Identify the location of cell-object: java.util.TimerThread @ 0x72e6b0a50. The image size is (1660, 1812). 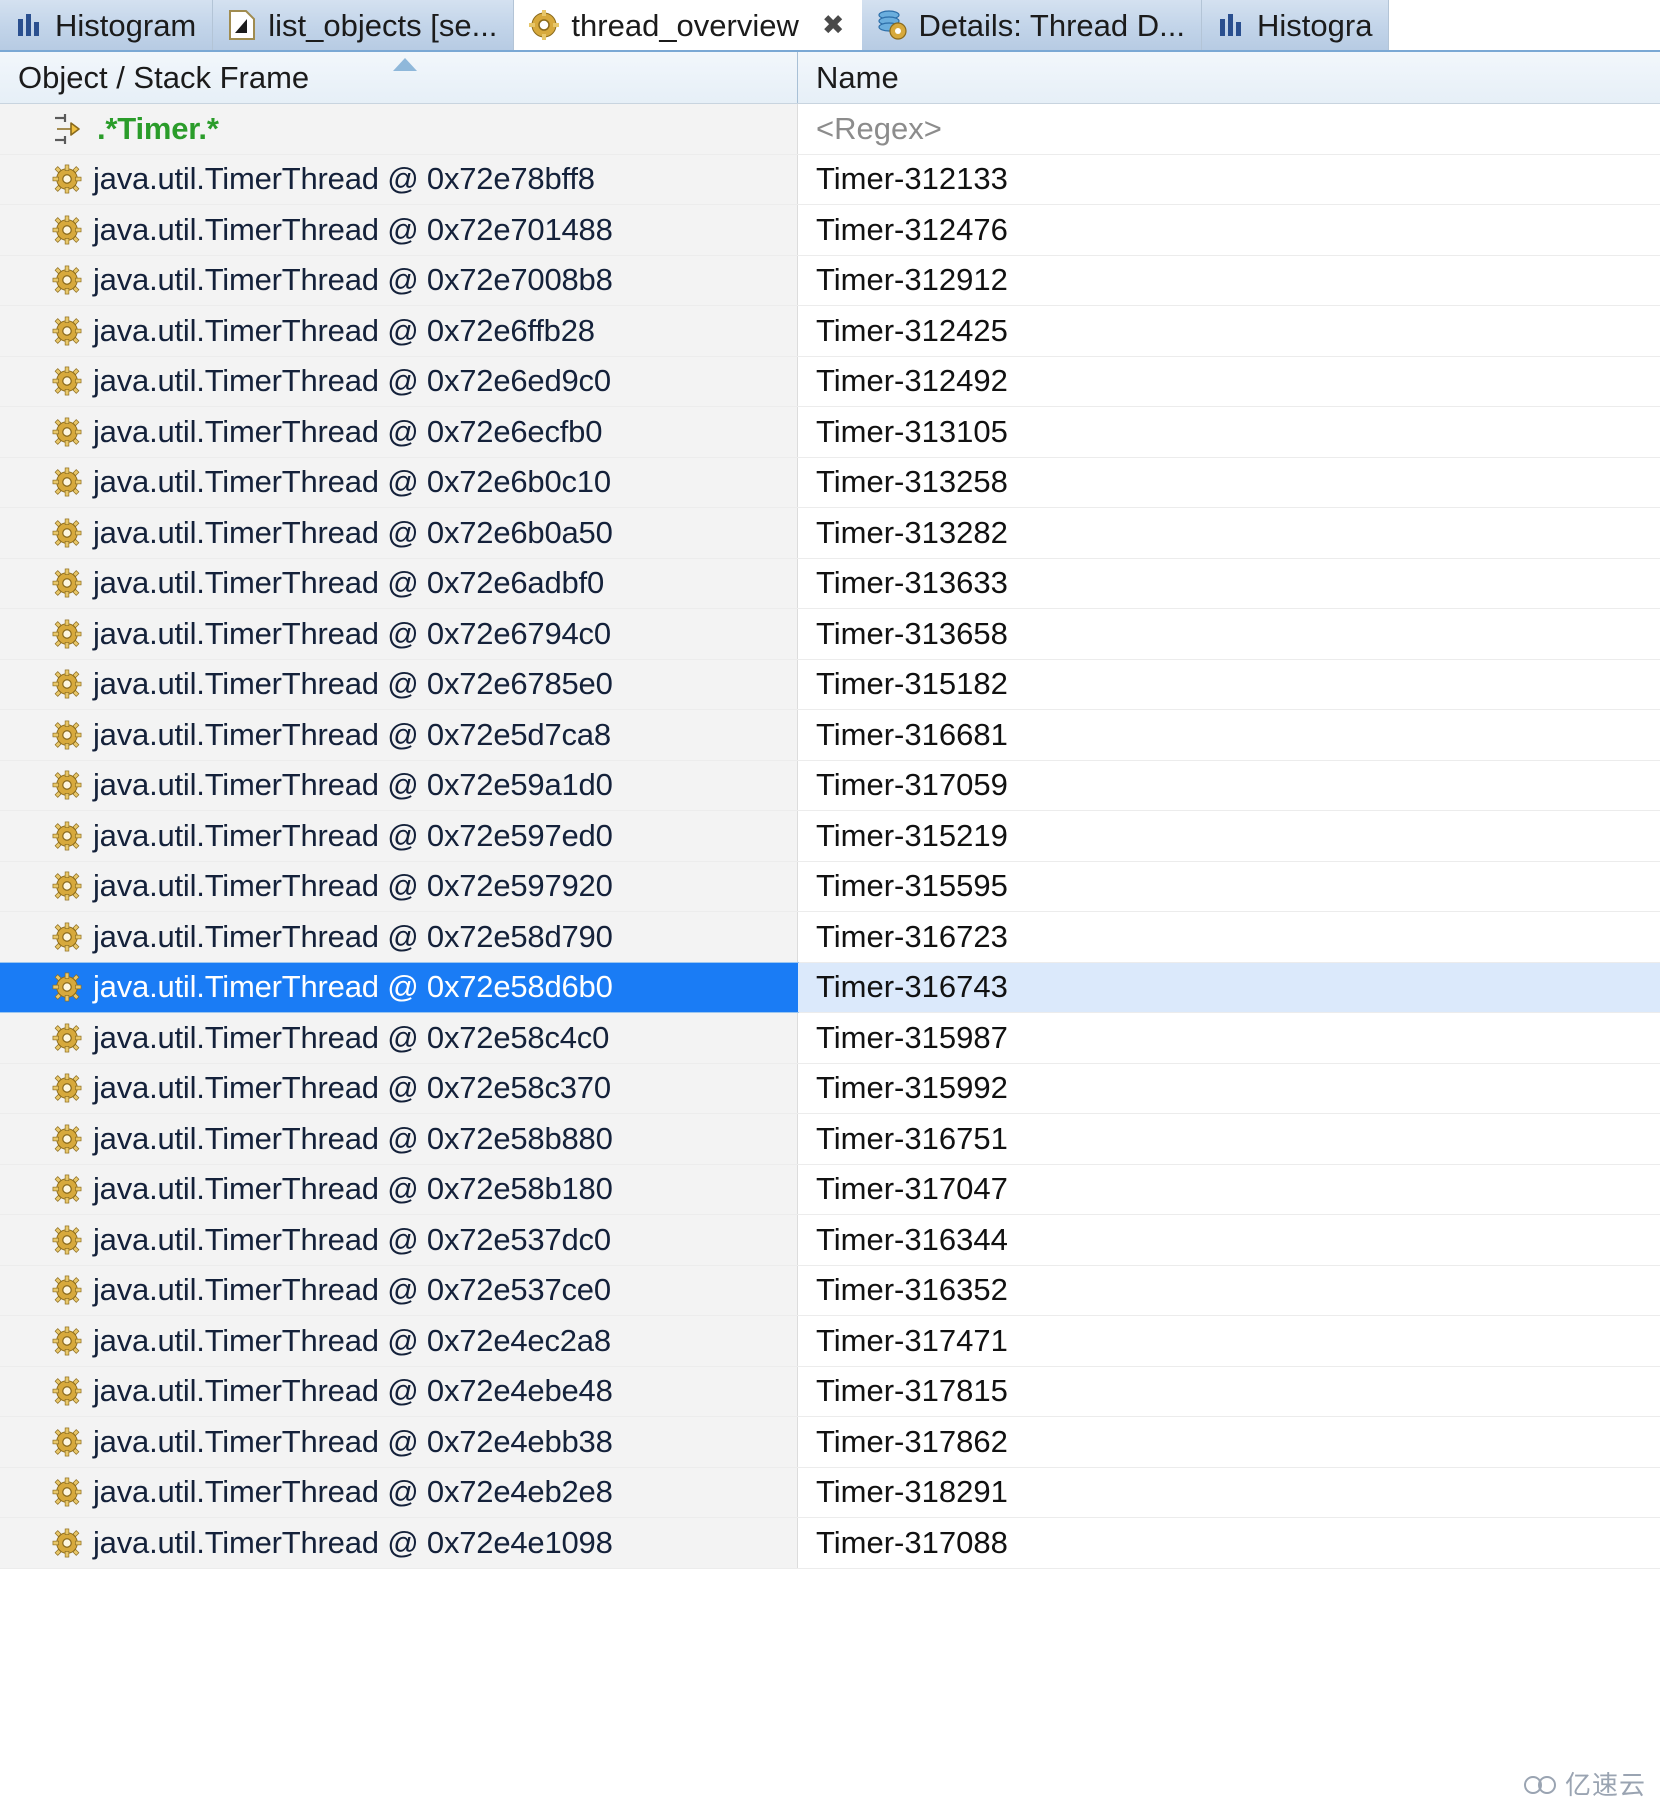
(399, 533).